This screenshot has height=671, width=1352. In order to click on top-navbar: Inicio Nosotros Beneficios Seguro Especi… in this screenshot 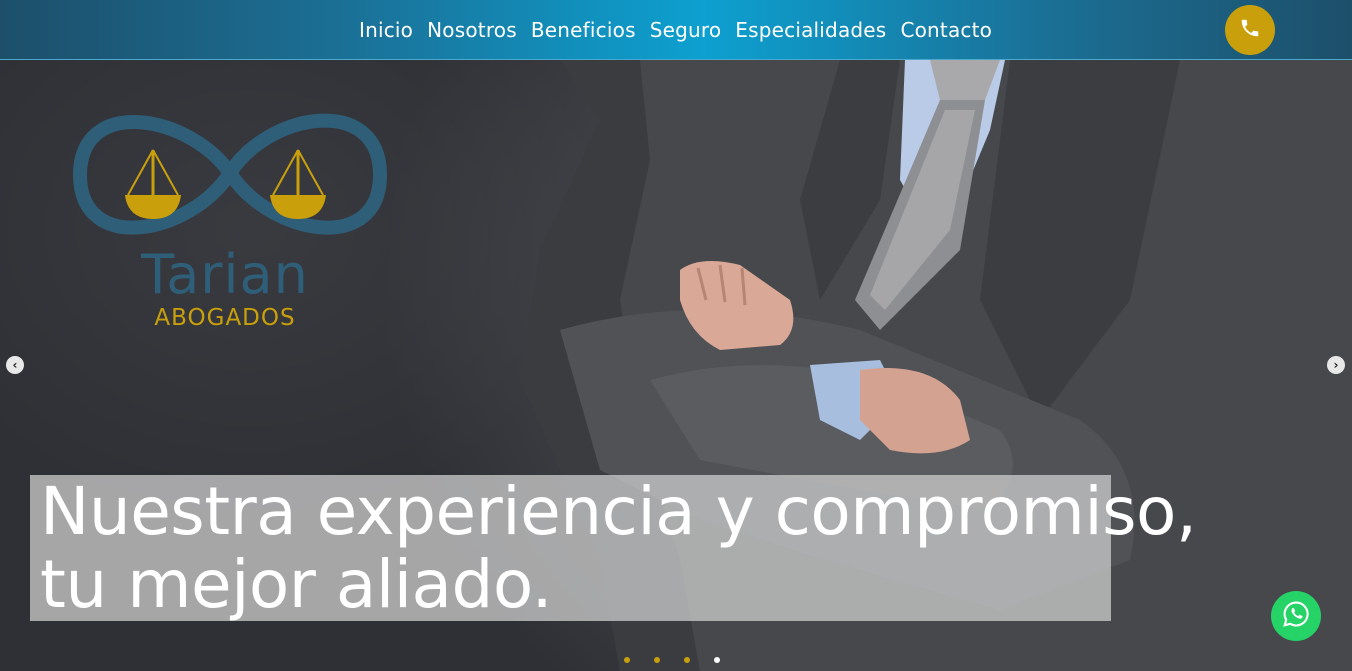, I will do `click(676, 30)`.